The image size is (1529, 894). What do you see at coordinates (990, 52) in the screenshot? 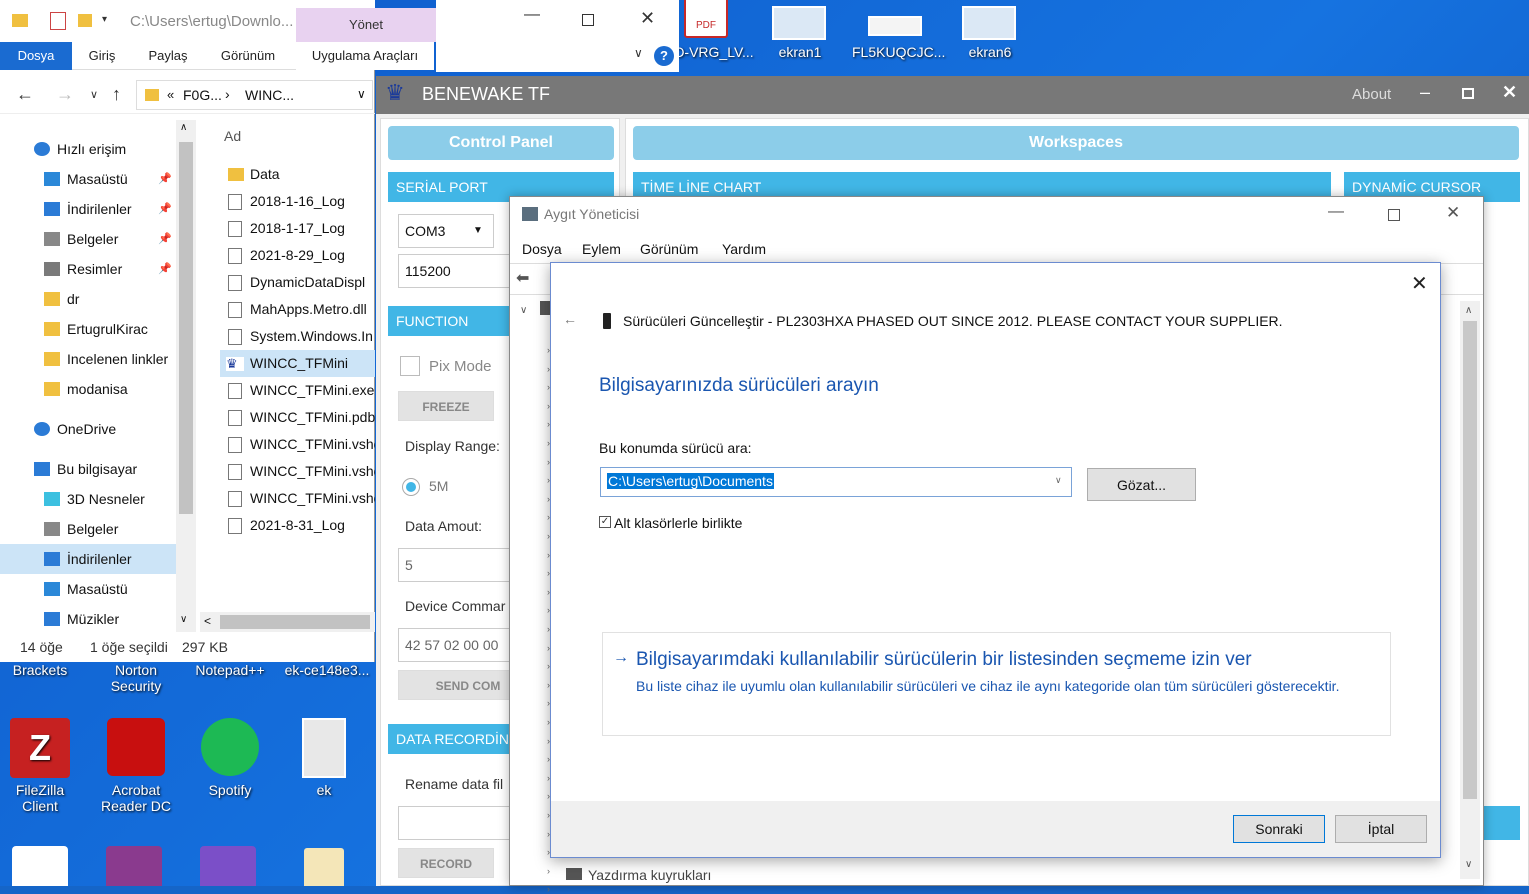
I see `desktop-icon-ekran6: ekran6` at bounding box center [990, 52].